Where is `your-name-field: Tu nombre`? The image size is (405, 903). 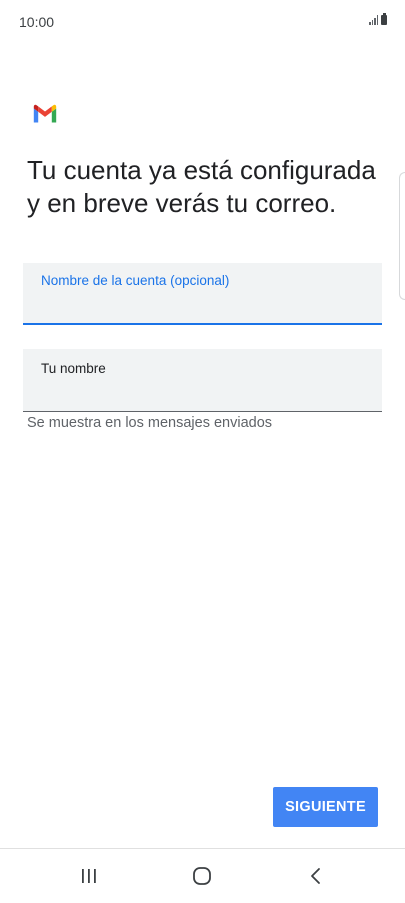
your-name-field: Tu nombre is located at coordinates (202, 380).